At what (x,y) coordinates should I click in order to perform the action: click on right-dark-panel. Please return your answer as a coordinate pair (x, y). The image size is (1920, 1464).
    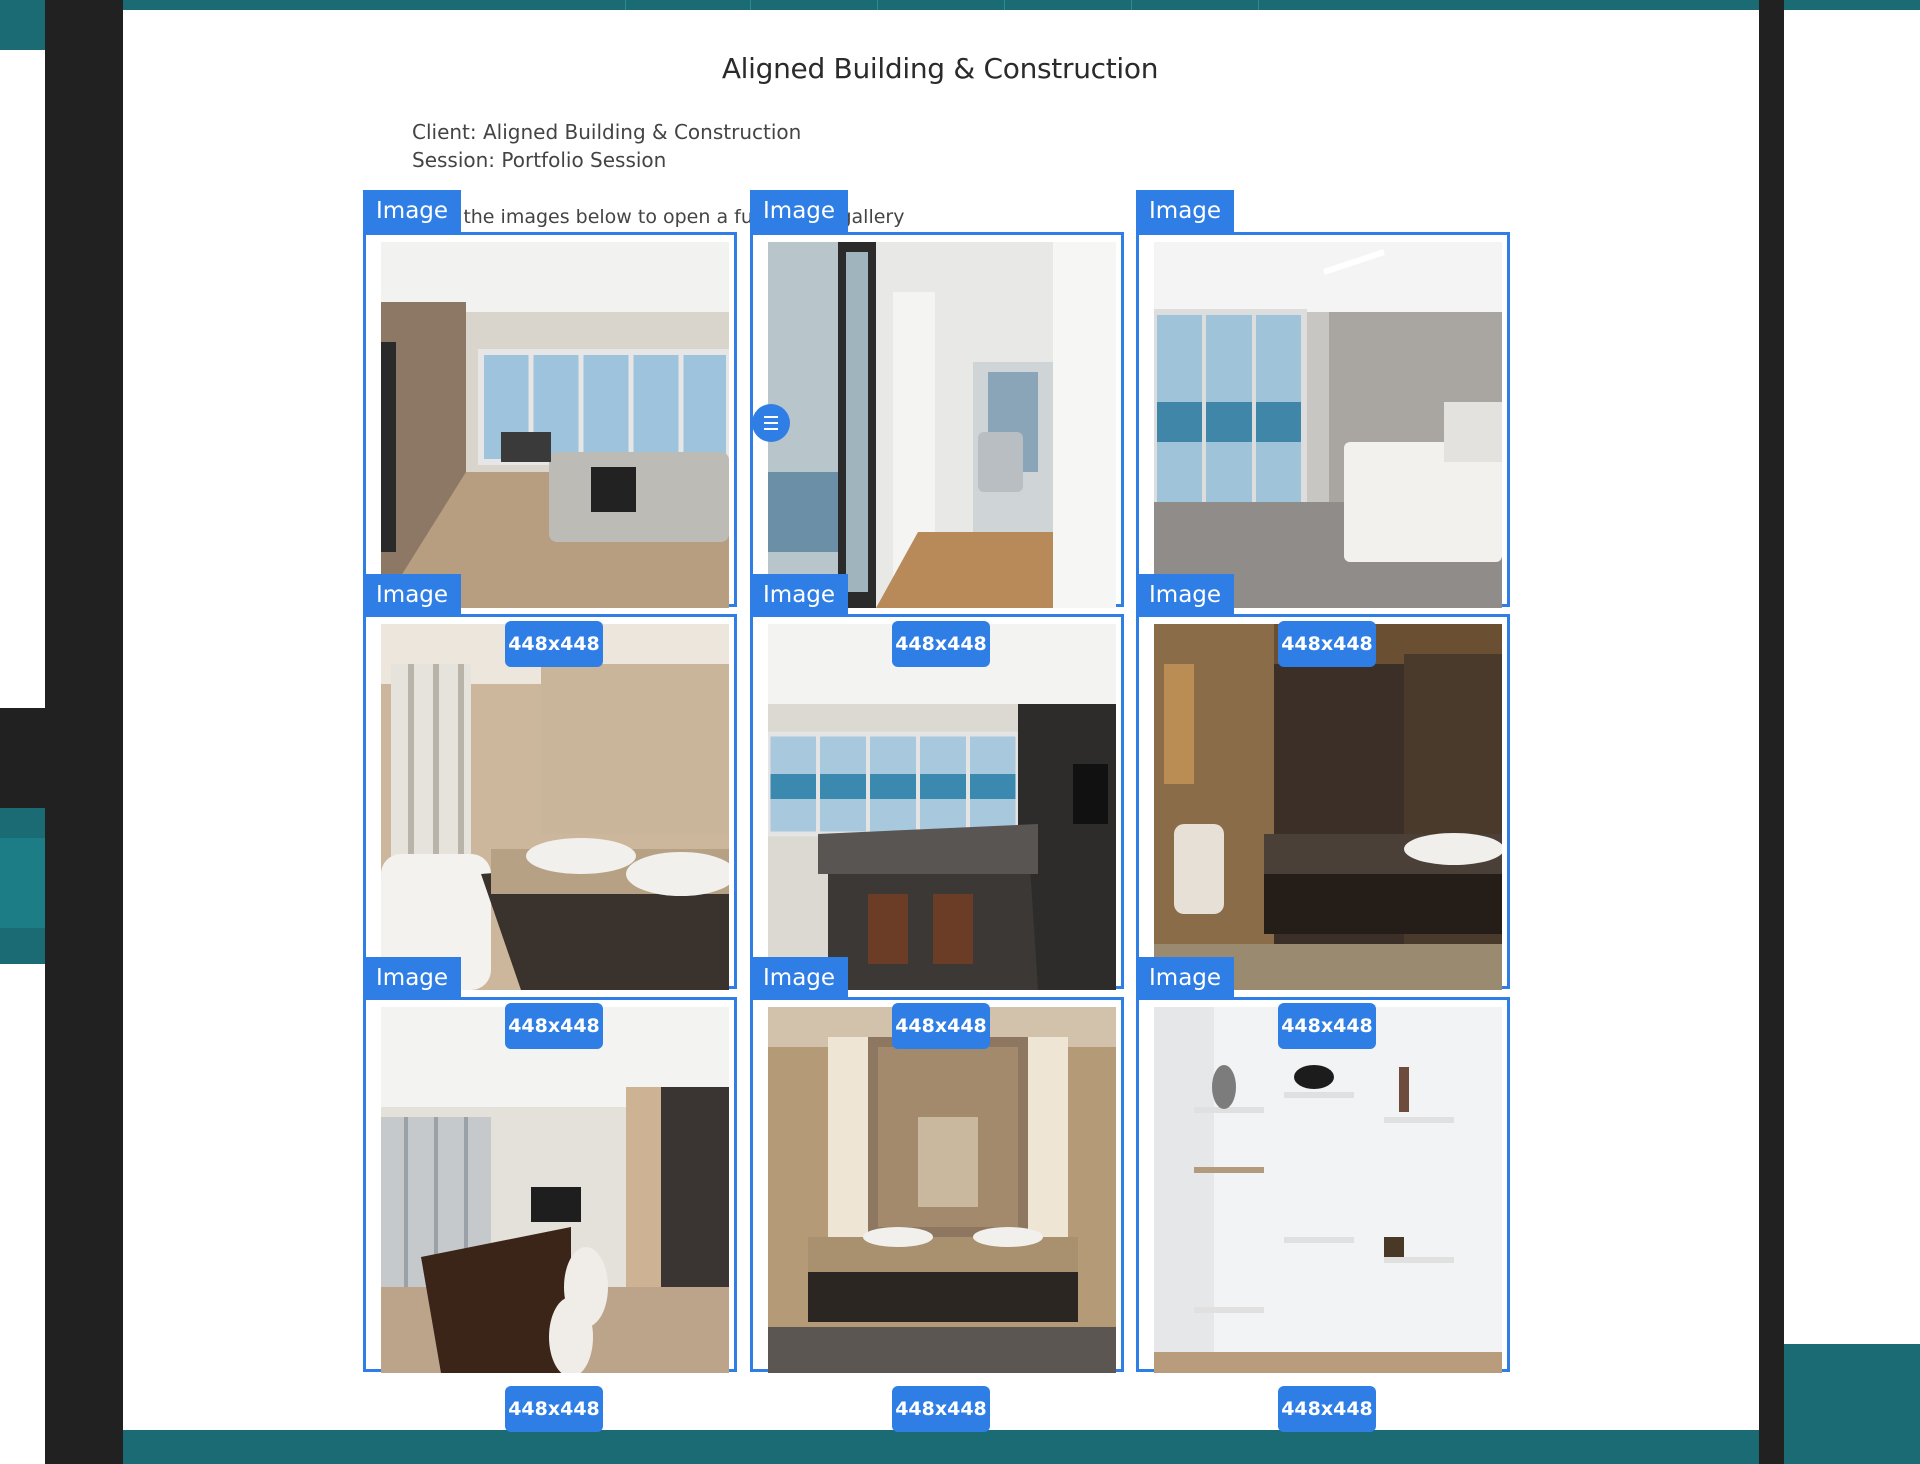
    Looking at the image, I should click on (1771, 732).